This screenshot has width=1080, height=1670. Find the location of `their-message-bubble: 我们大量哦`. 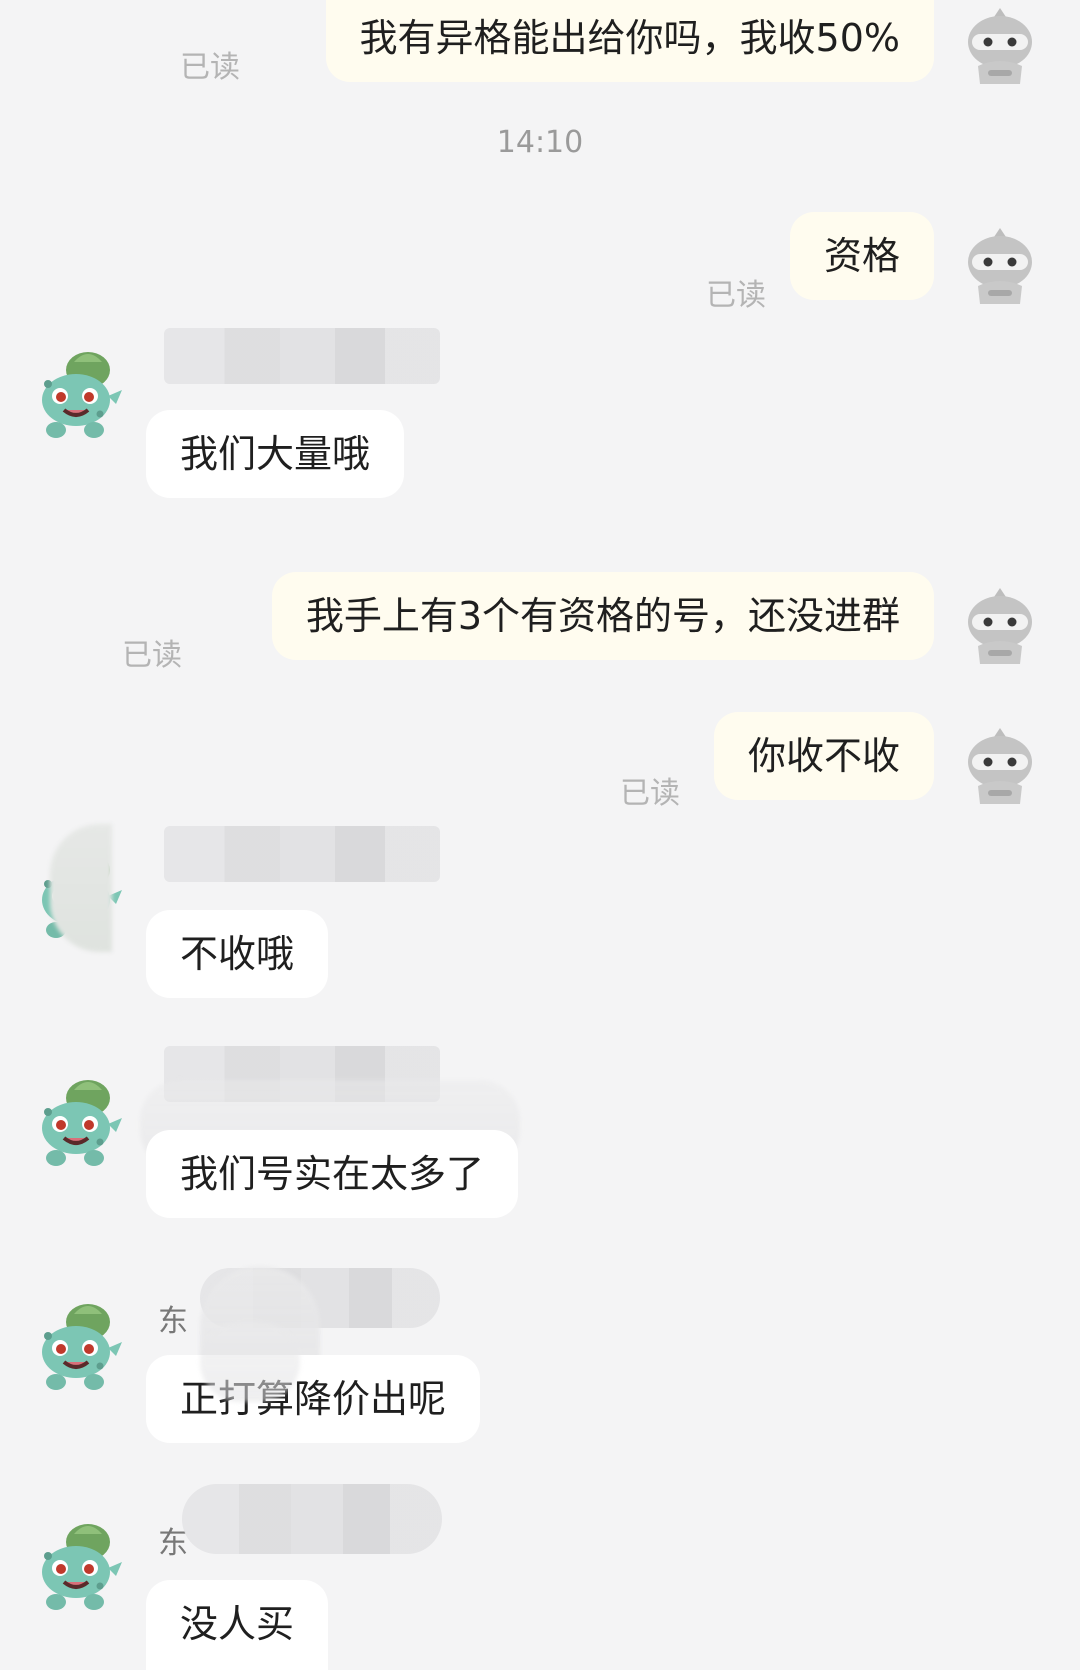

their-message-bubble: 我们大量哦 is located at coordinates (275, 454).